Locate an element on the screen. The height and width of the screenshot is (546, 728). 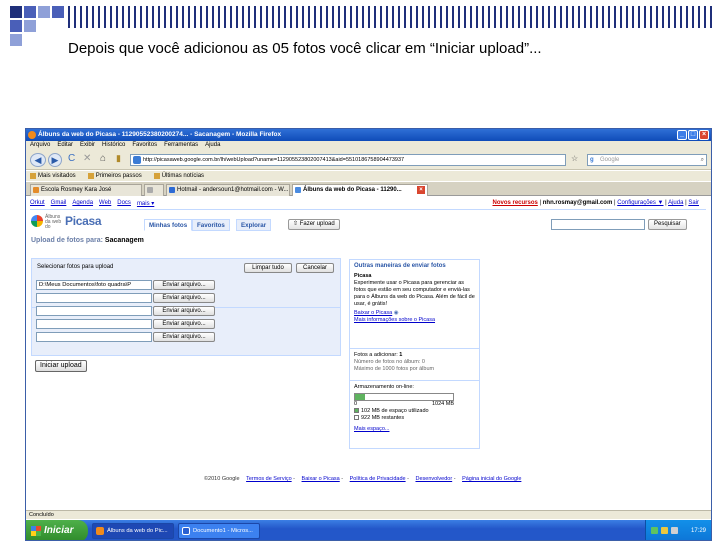
menu-favoritos: Favoritos is located at coordinates (144, 145).